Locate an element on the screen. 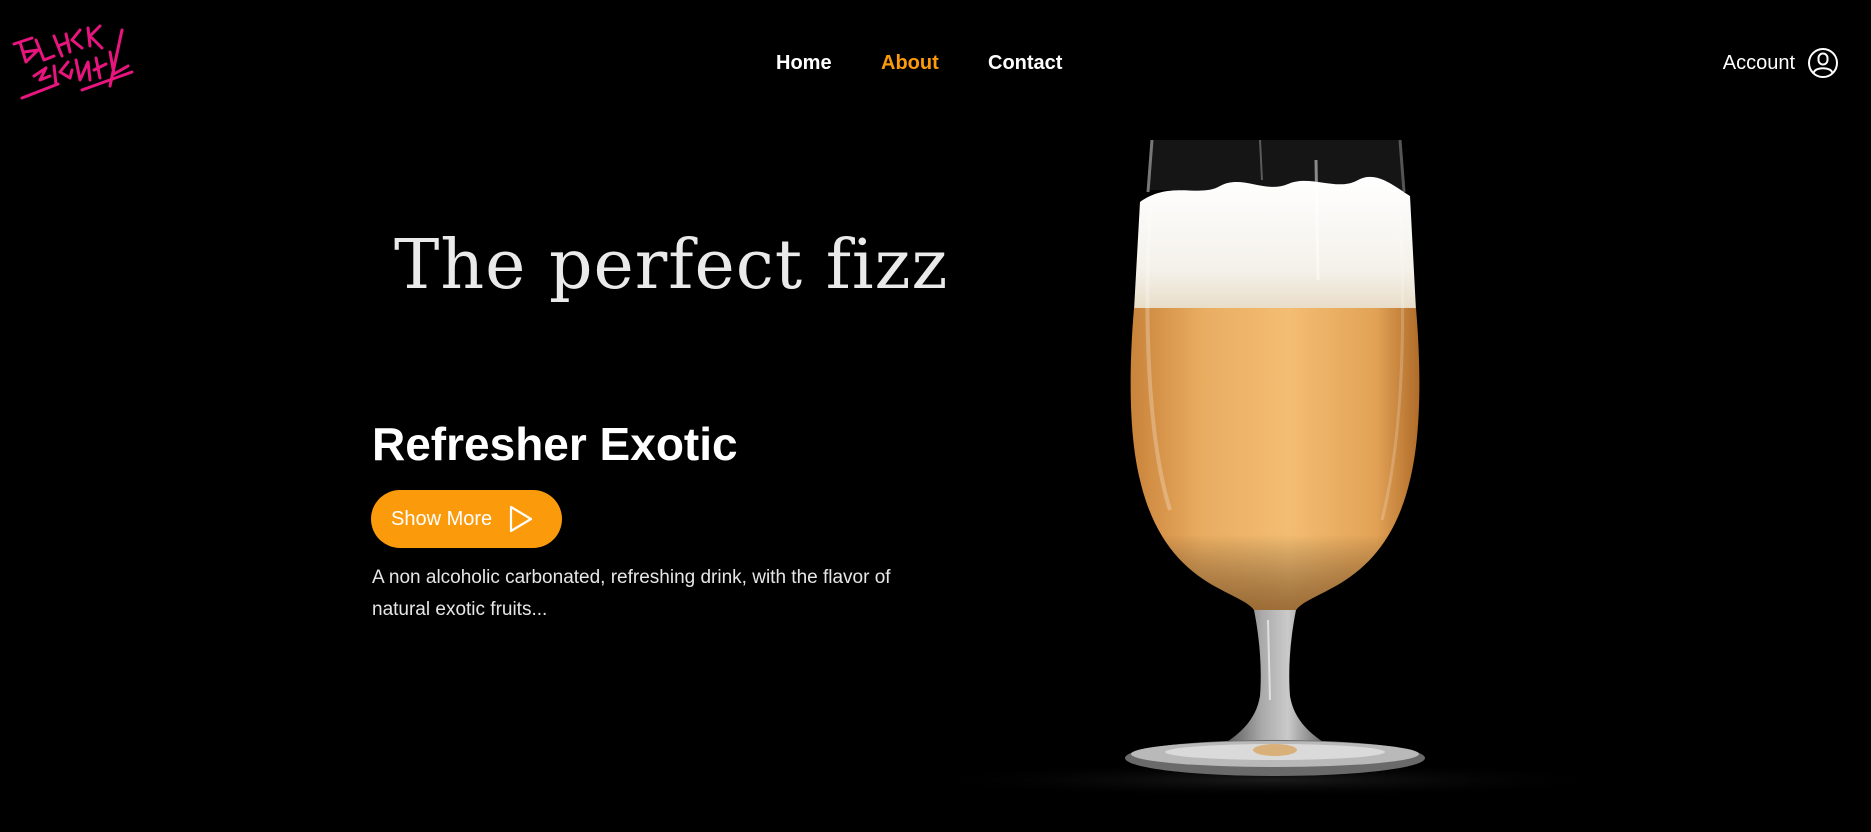  product-title: Refresher Exotic is located at coordinates (555, 444).